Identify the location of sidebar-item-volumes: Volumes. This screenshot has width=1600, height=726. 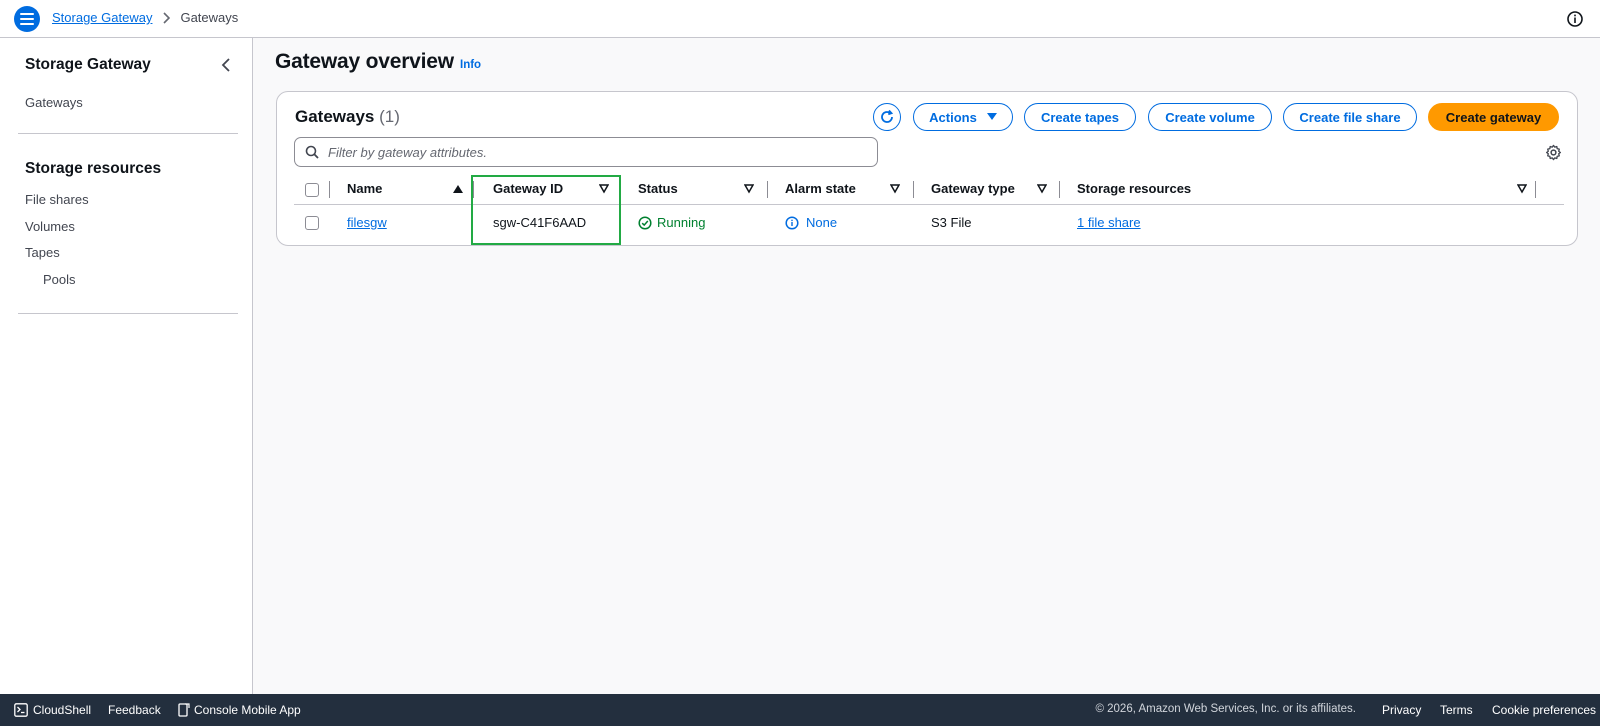
(50, 226).